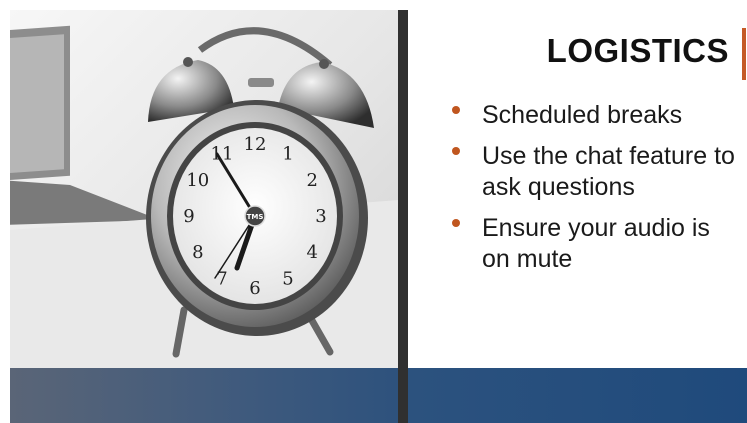 Image resolution: width=747 pixels, height=423 pixels. What do you see at coordinates (255, 217) in the screenshot?
I see `clock-logo-text: TMS` at bounding box center [255, 217].